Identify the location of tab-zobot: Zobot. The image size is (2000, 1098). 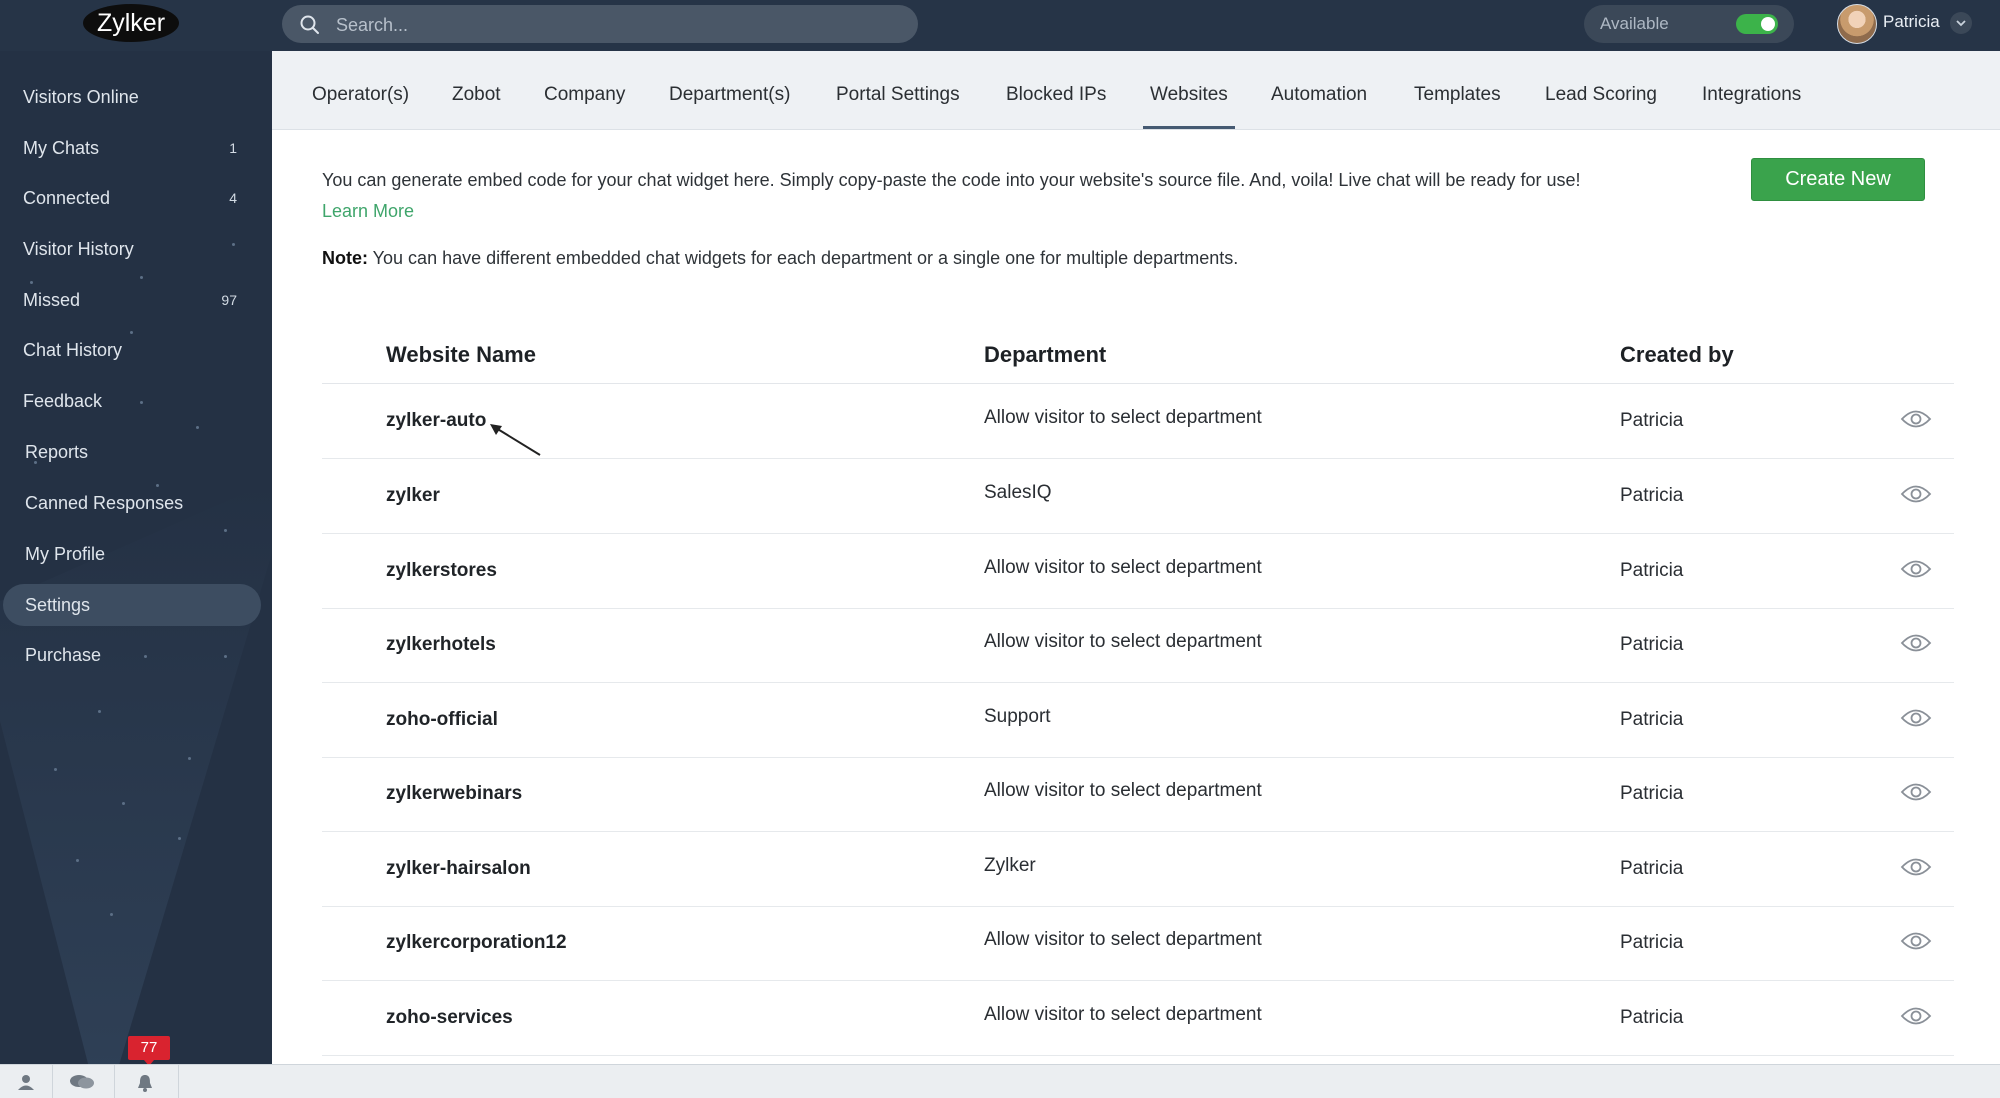
(476, 90).